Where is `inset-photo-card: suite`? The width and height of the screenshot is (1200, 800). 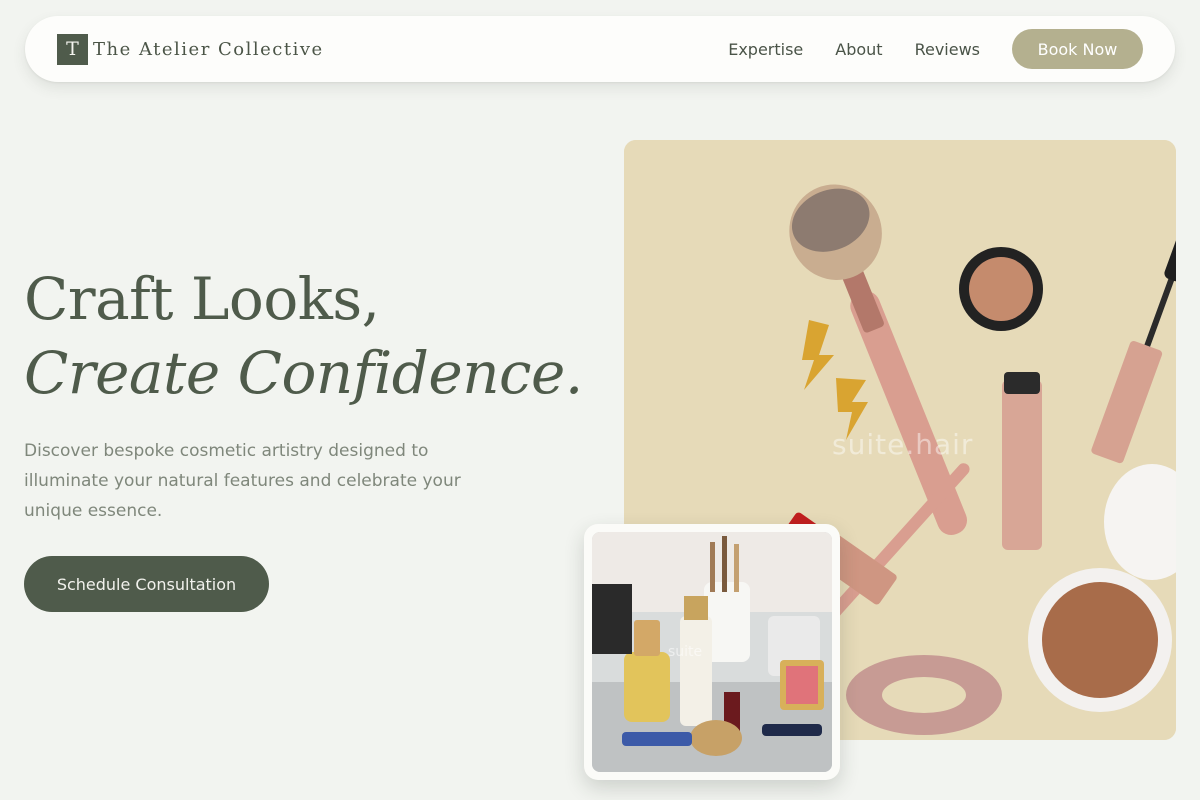
inset-photo-card: suite is located at coordinates (712, 652).